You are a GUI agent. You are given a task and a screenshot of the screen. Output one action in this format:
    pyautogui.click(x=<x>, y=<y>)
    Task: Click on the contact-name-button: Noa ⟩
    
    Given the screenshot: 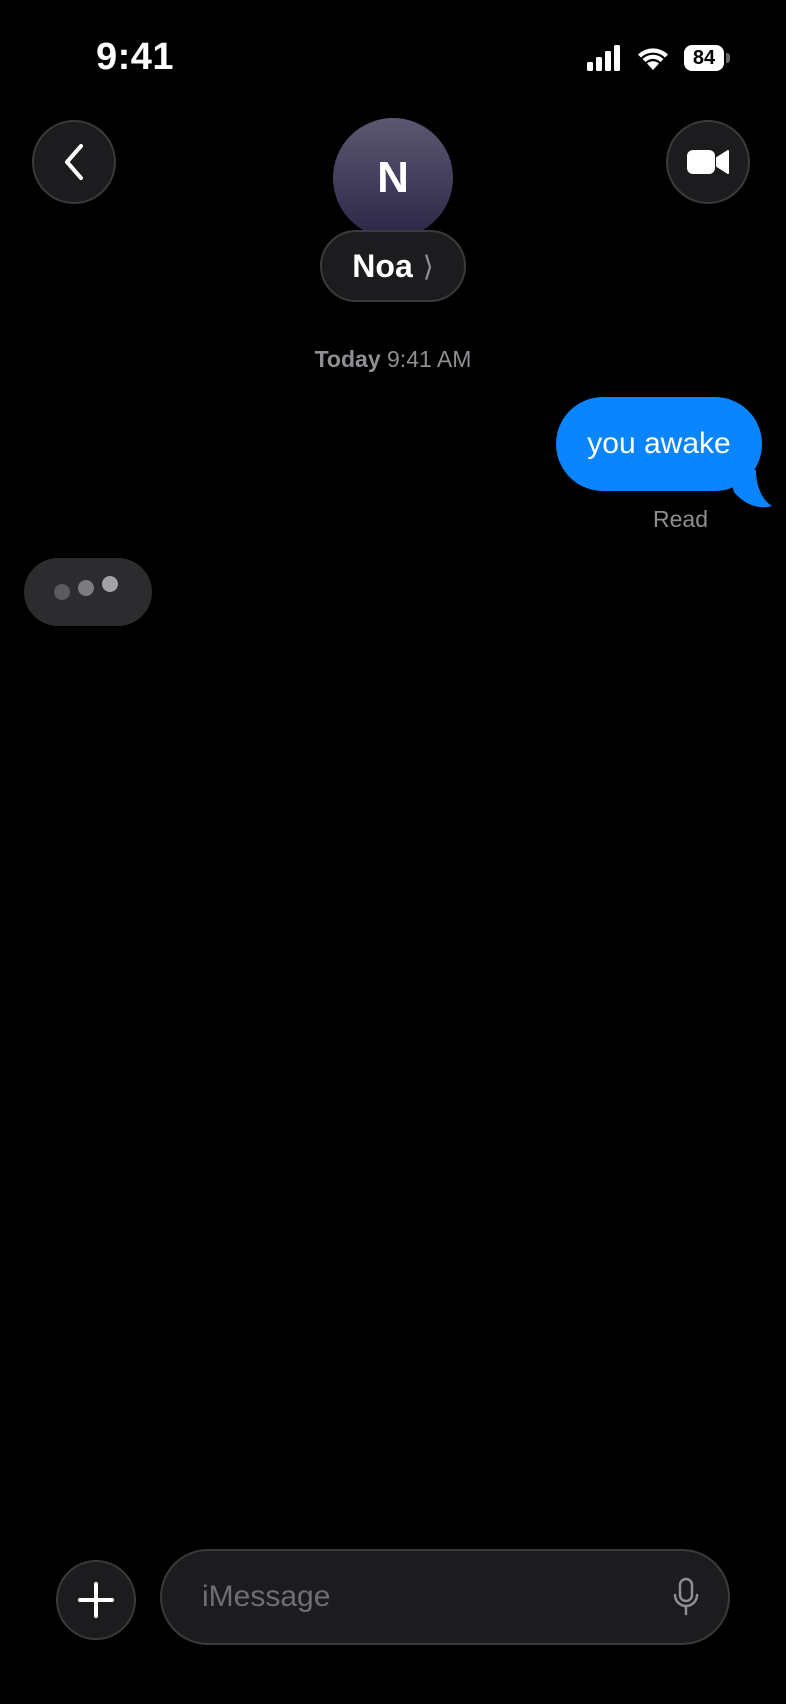 What is the action you would take?
    pyautogui.click(x=393, y=266)
    